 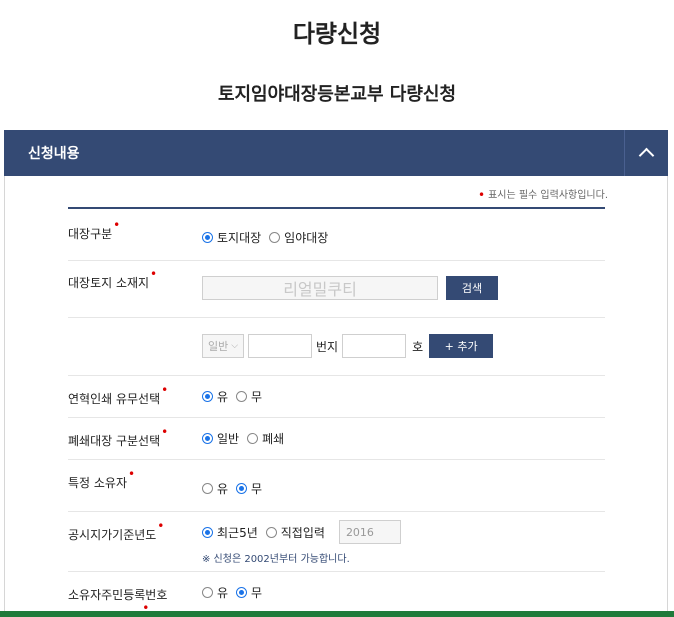 I want to click on row-ledger-type: 대장구분 • 토지대장 임야대장, so click(x=336, y=235).